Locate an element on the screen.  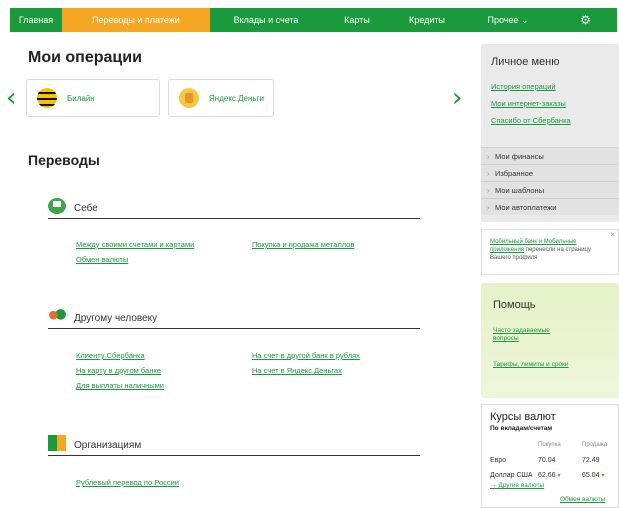
rates-subtitle: По вкладам/счетам is located at coordinates (521, 428).